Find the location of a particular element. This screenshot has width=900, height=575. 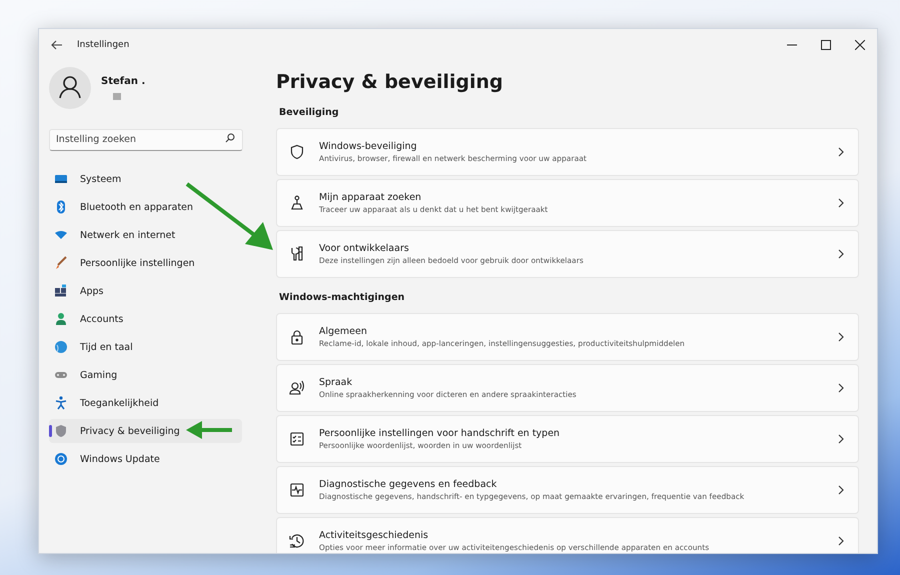

annotation-arrow is located at coordinates (210, 430).